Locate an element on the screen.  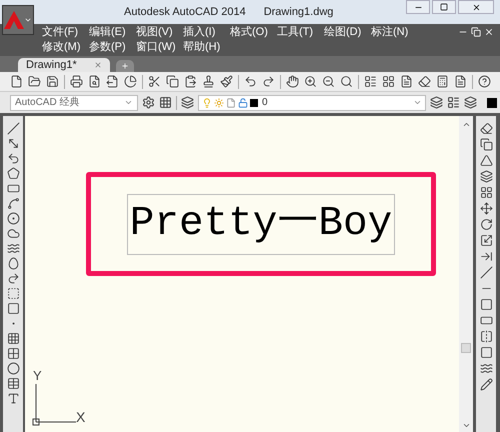
circle-icon is located at coordinates (13, 218).